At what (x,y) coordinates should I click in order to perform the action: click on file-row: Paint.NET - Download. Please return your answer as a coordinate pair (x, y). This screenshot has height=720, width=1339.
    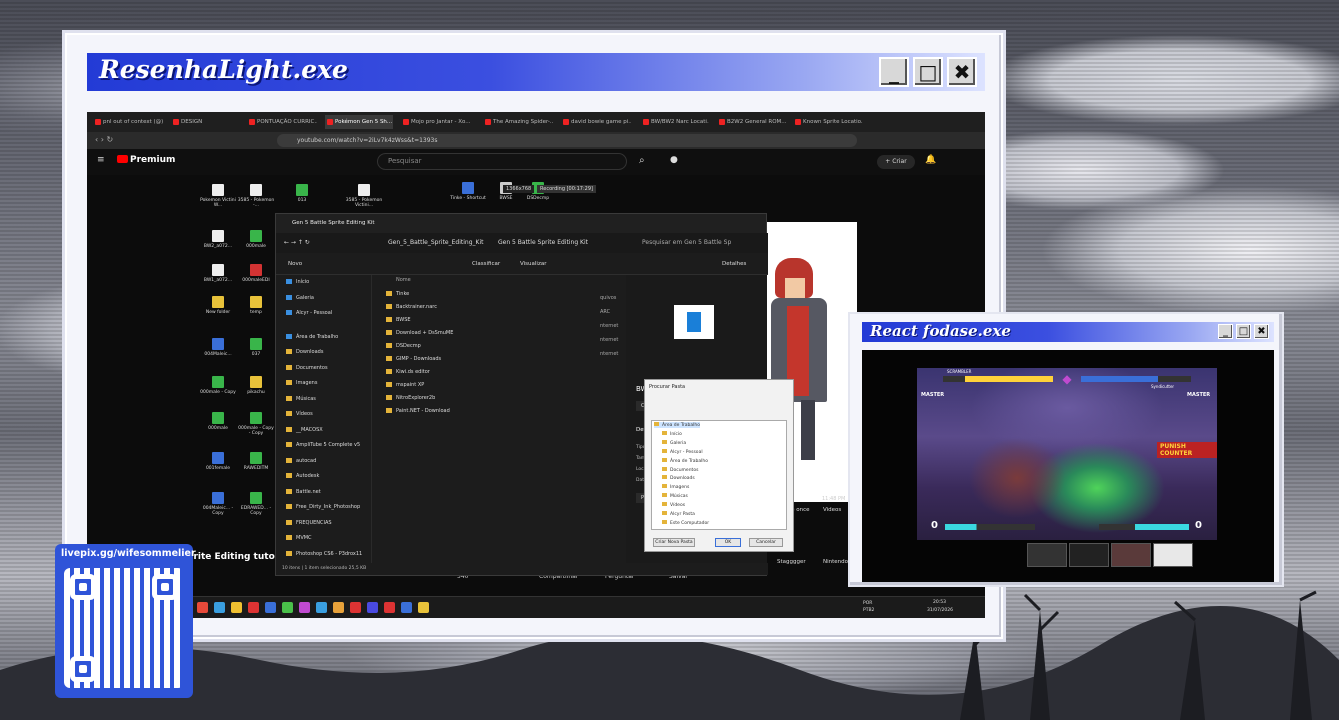
    Looking at the image, I should click on (418, 411).